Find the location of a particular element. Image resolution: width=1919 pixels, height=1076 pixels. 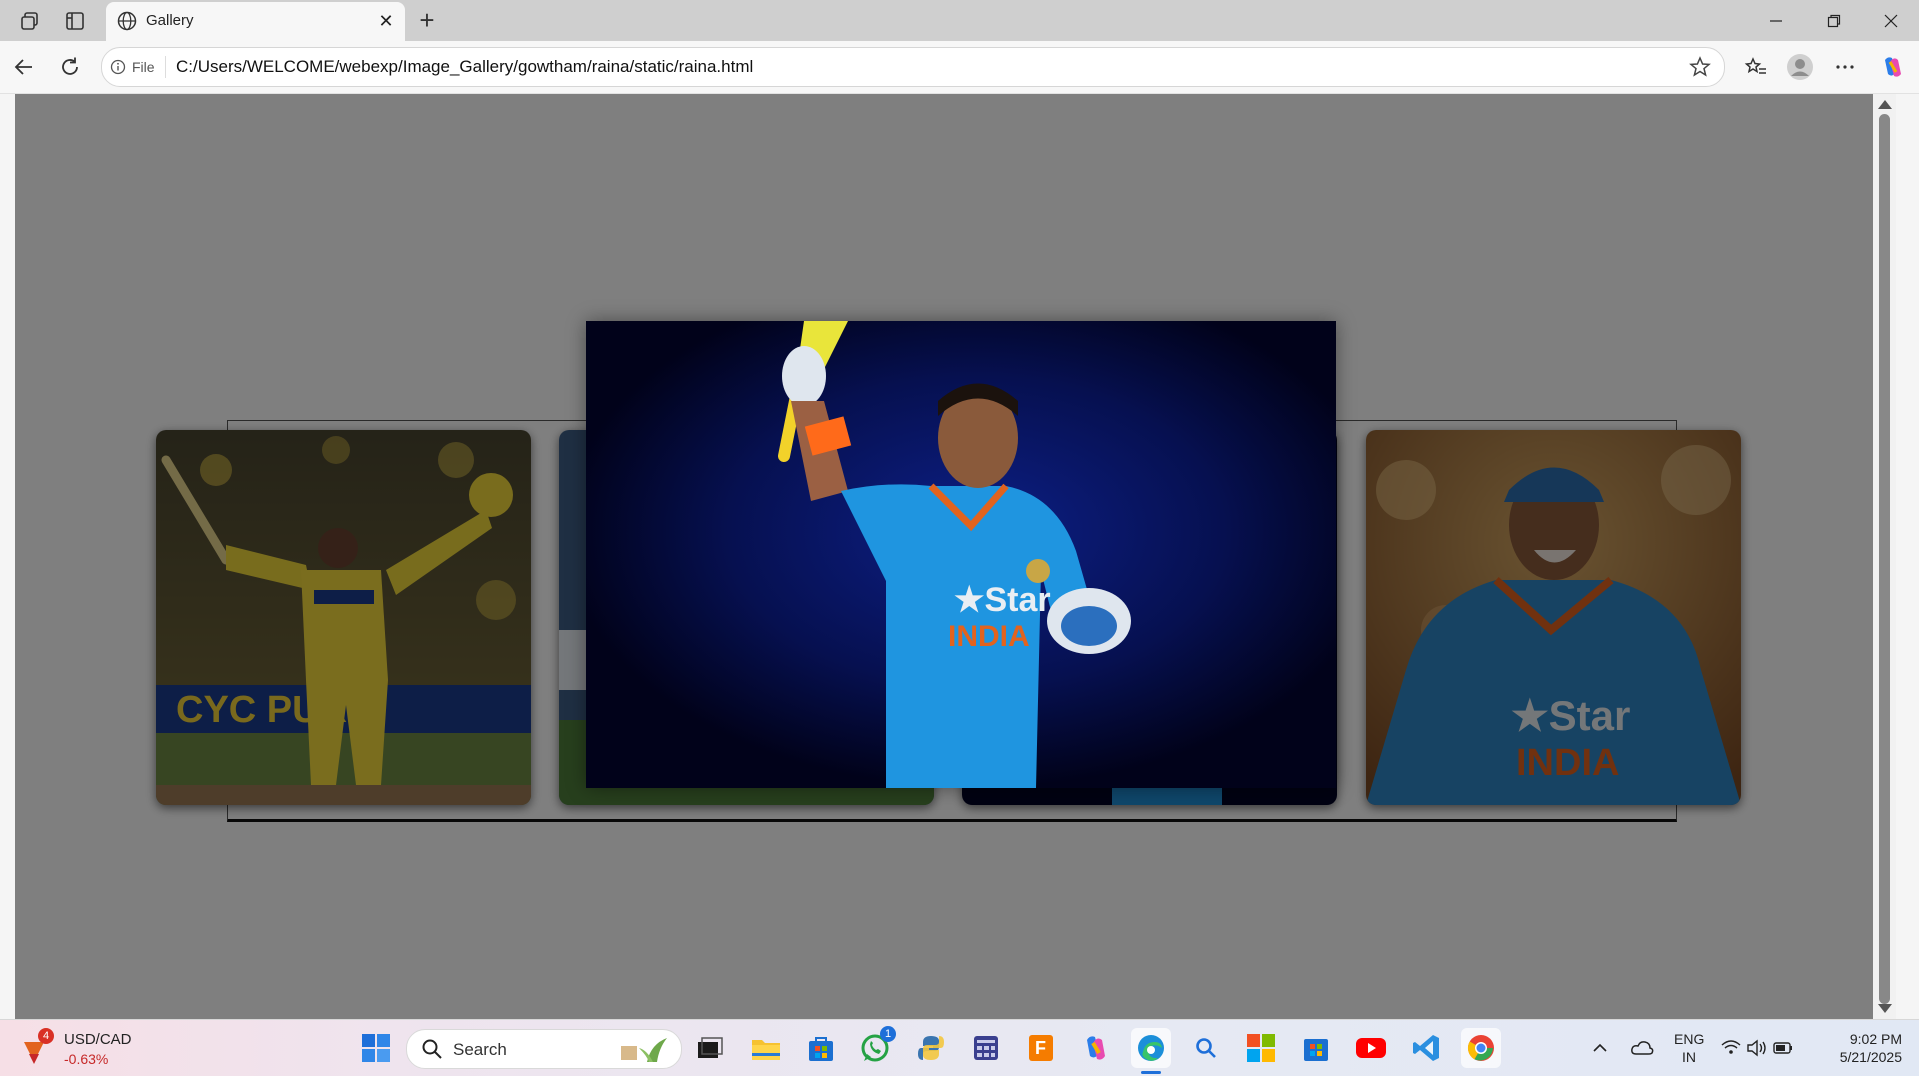

chevron-up-icon is located at coordinates (1600, 1047).